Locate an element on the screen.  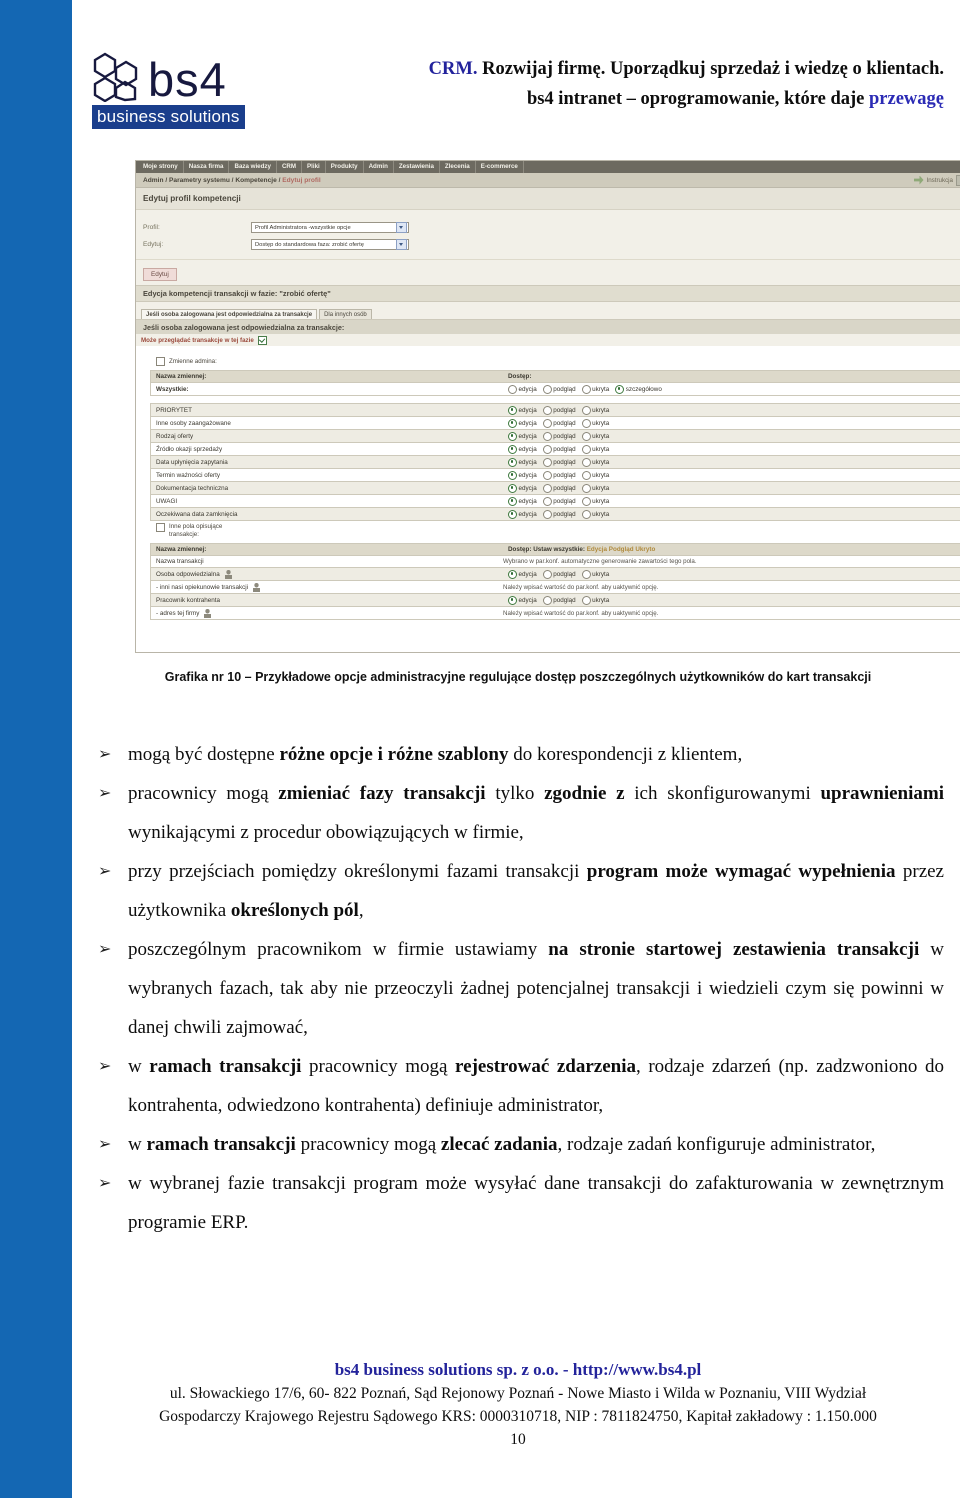
set-all-links: Edycja Podgląd Ukryto is located at coordinates (621, 549).